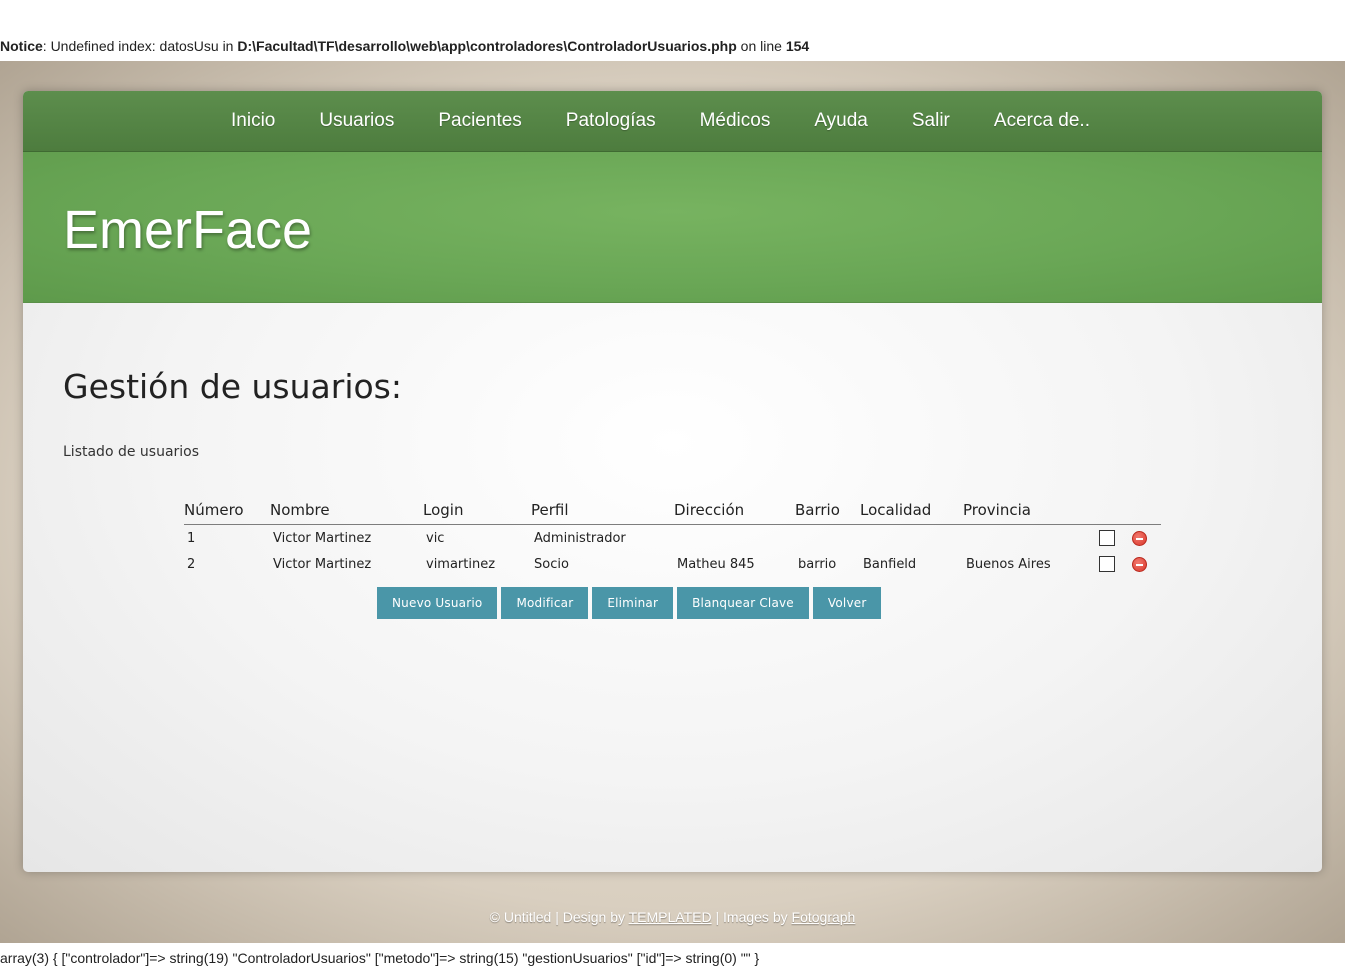  What do you see at coordinates (191, 564) in the screenshot?
I see `cell-numero: 2` at bounding box center [191, 564].